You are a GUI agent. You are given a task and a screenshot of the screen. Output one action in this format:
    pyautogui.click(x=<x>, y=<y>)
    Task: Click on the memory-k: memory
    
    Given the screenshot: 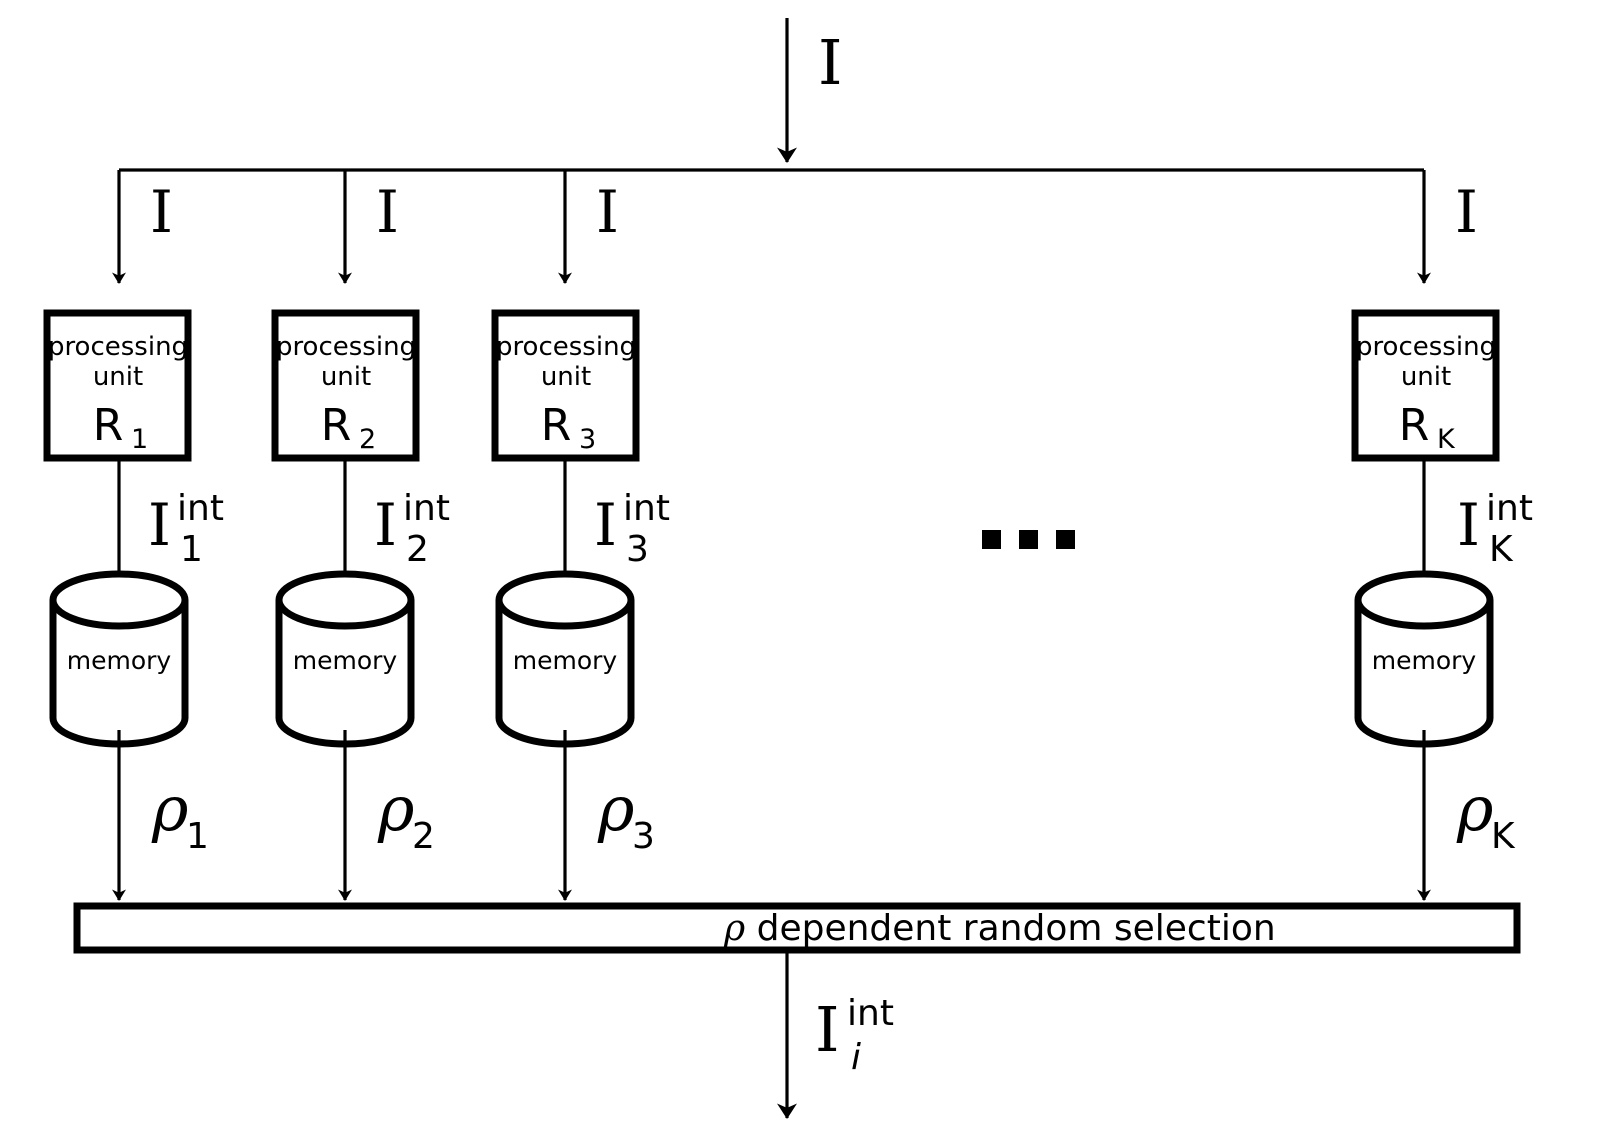 What is the action you would take?
    pyautogui.click(x=1424, y=659)
    